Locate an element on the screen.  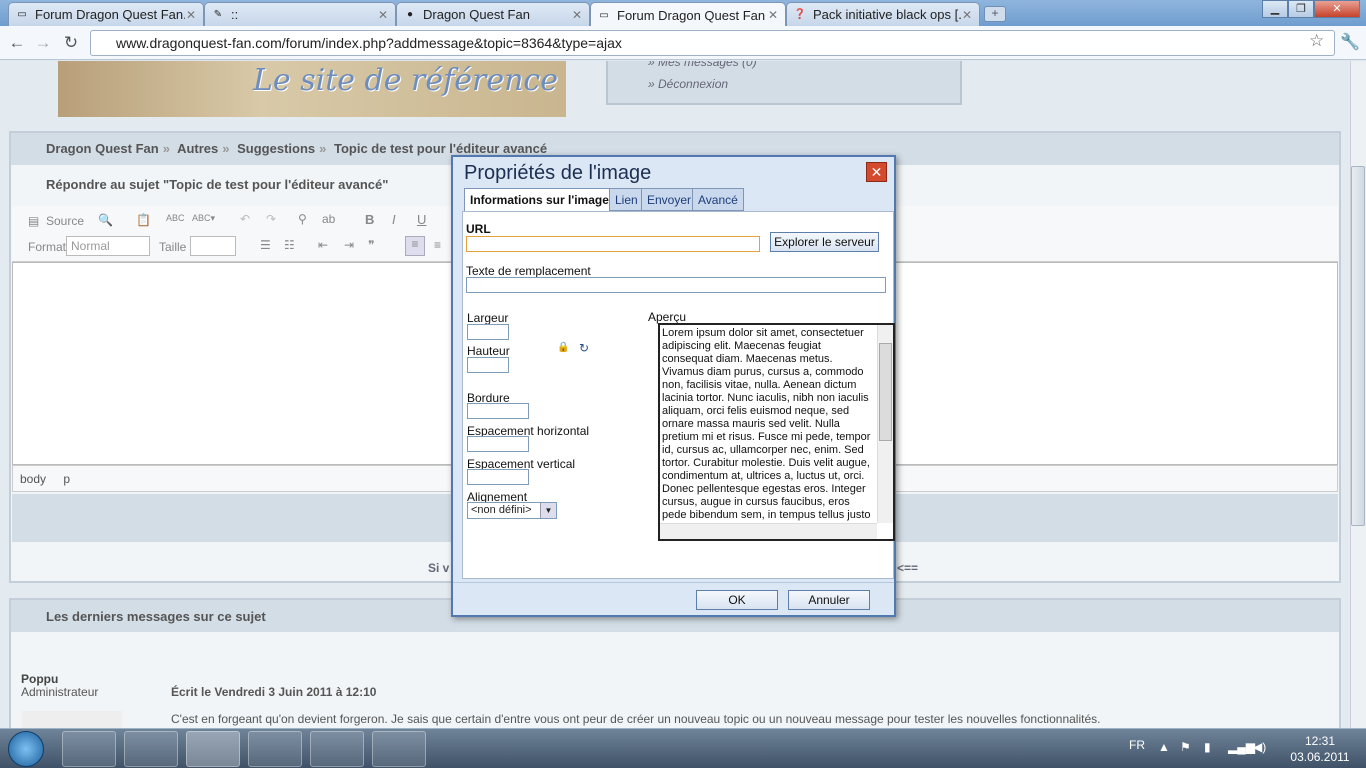
preview-scrollbar-thumb is located at coordinates (885, 392).